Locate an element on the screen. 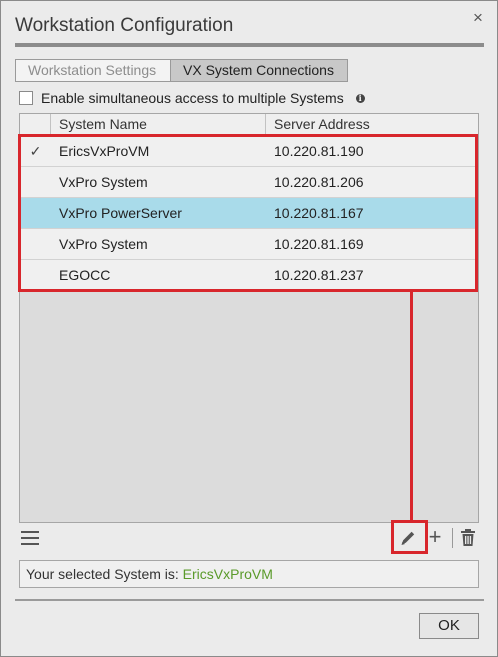 The height and width of the screenshot is (657, 498). table-row: EGOCC 10.220.81.237 is located at coordinates (249, 275).